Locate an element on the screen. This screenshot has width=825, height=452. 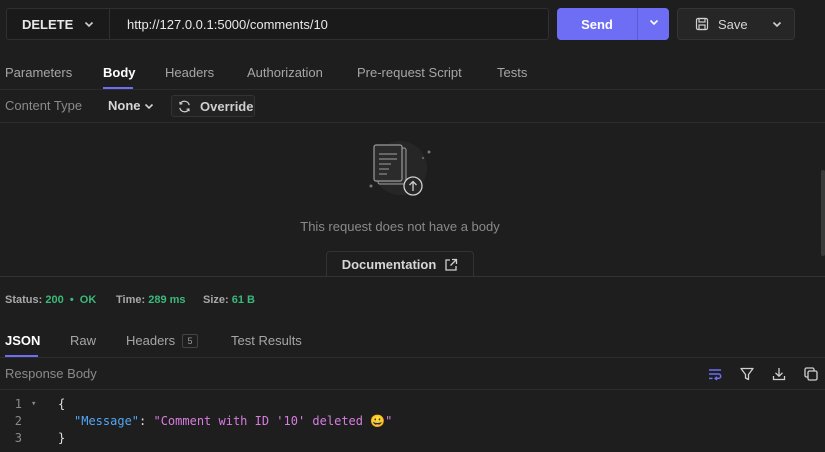
document-upload-icon is located at coordinates (400, 170).